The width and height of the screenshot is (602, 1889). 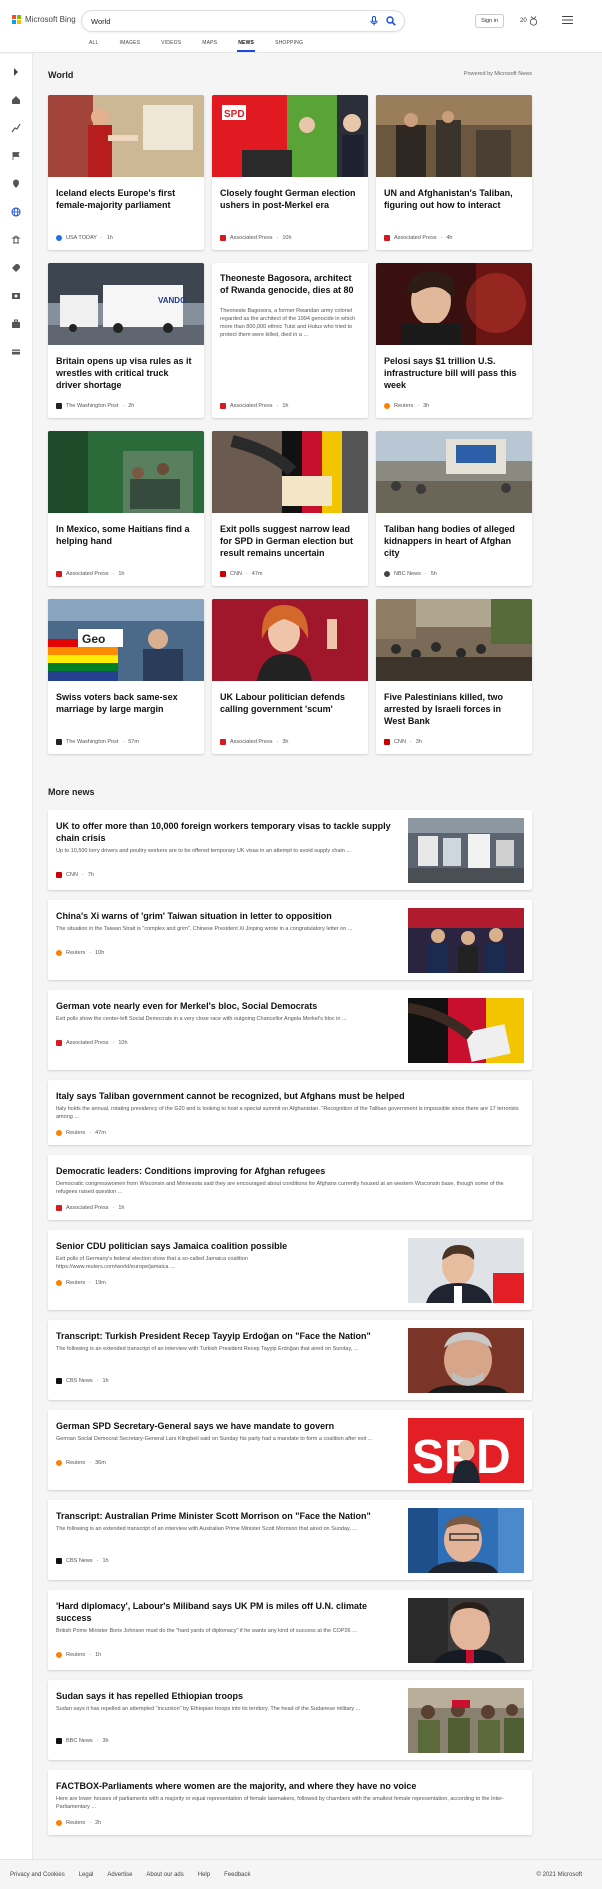 What do you see at coordinates (16, 212) in the screenshot?
I see `world-globe-icon` at bounding box center [16, 212].